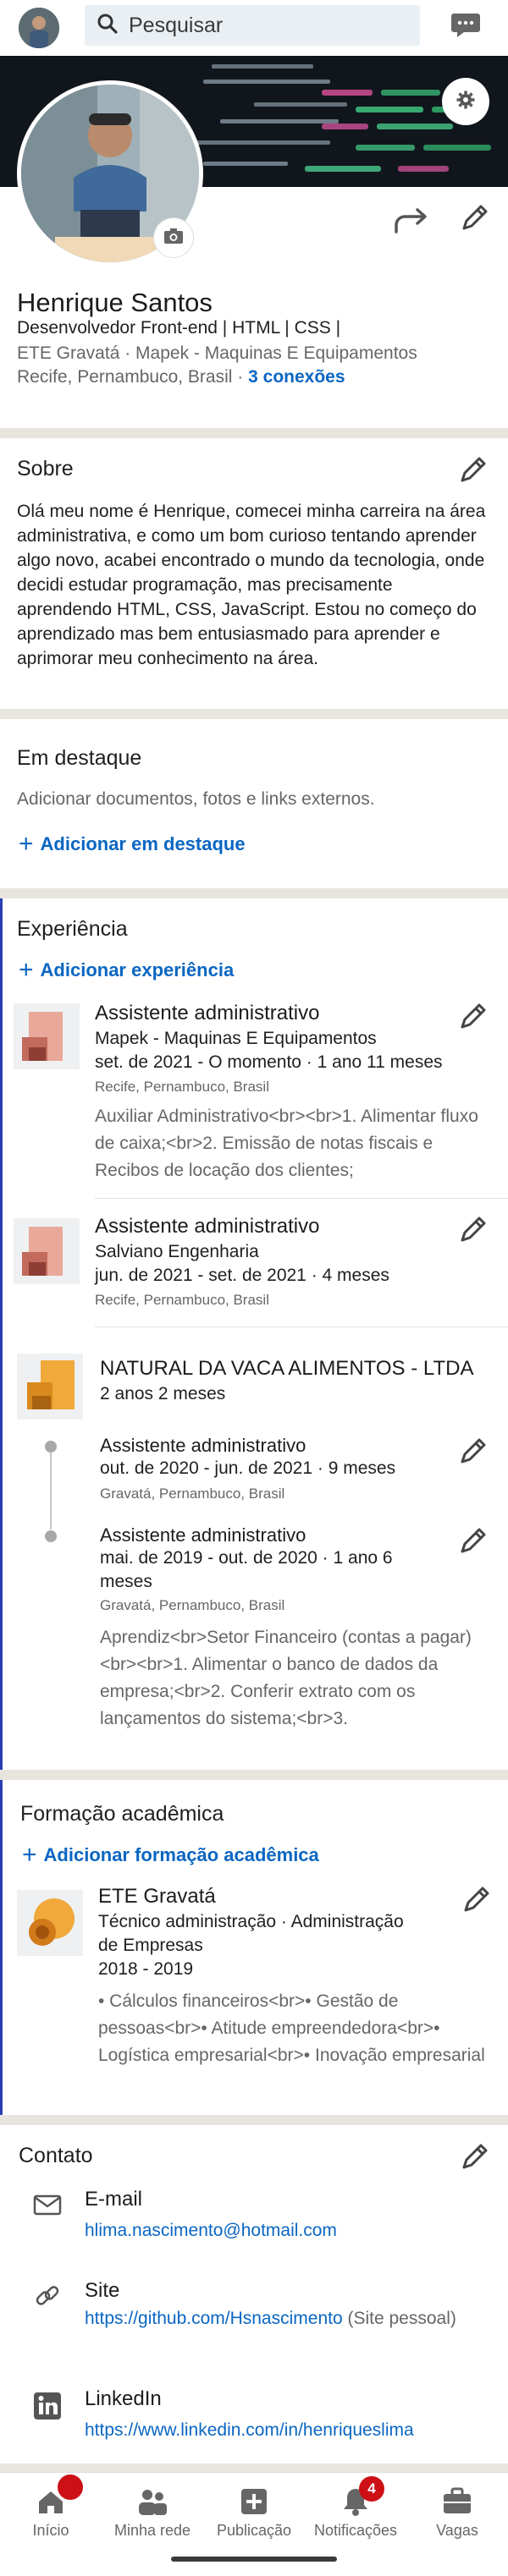  I want to click on nav-label: Início, so click(50, 2531).